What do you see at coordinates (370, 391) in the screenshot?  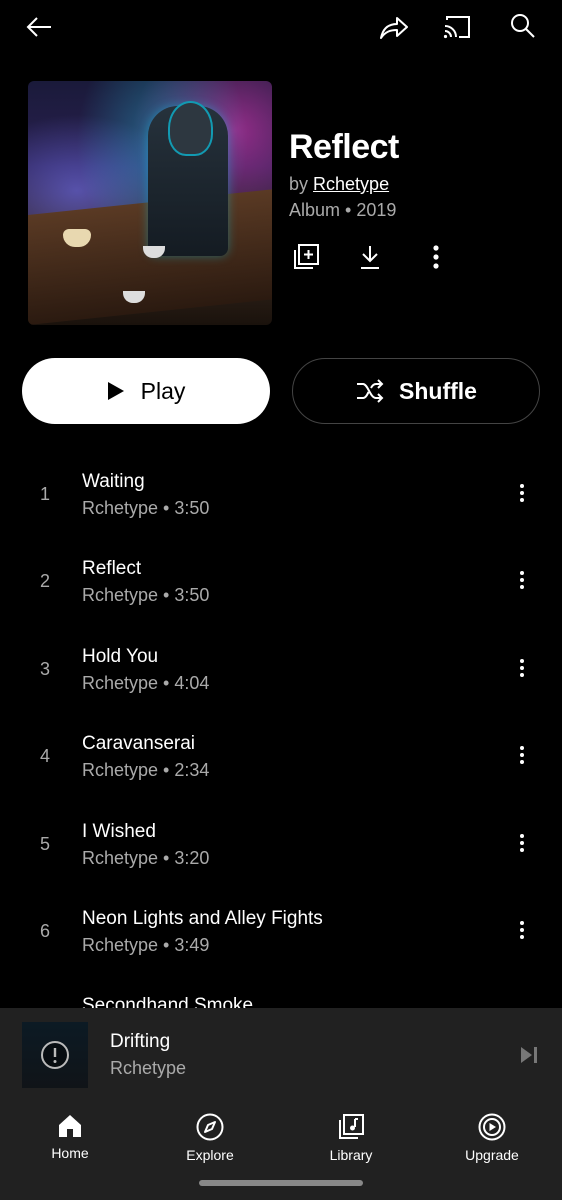 I see `shuffle-icon` at bounding box center [370, 391].